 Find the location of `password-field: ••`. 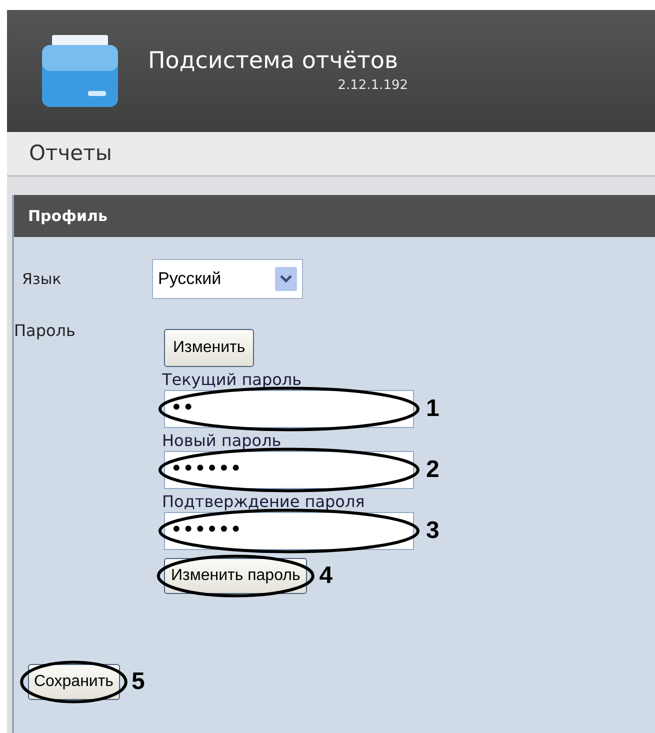

password-field: •• is located at coordinates (289, 409).